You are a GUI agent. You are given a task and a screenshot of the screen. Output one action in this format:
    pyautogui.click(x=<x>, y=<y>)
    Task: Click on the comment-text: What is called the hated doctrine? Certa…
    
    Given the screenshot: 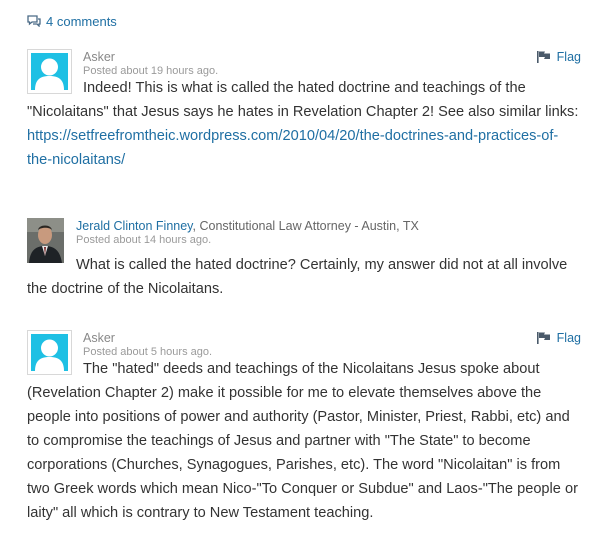 What is the action you would take?
    pyautogui.click(x=297, y=277)
    